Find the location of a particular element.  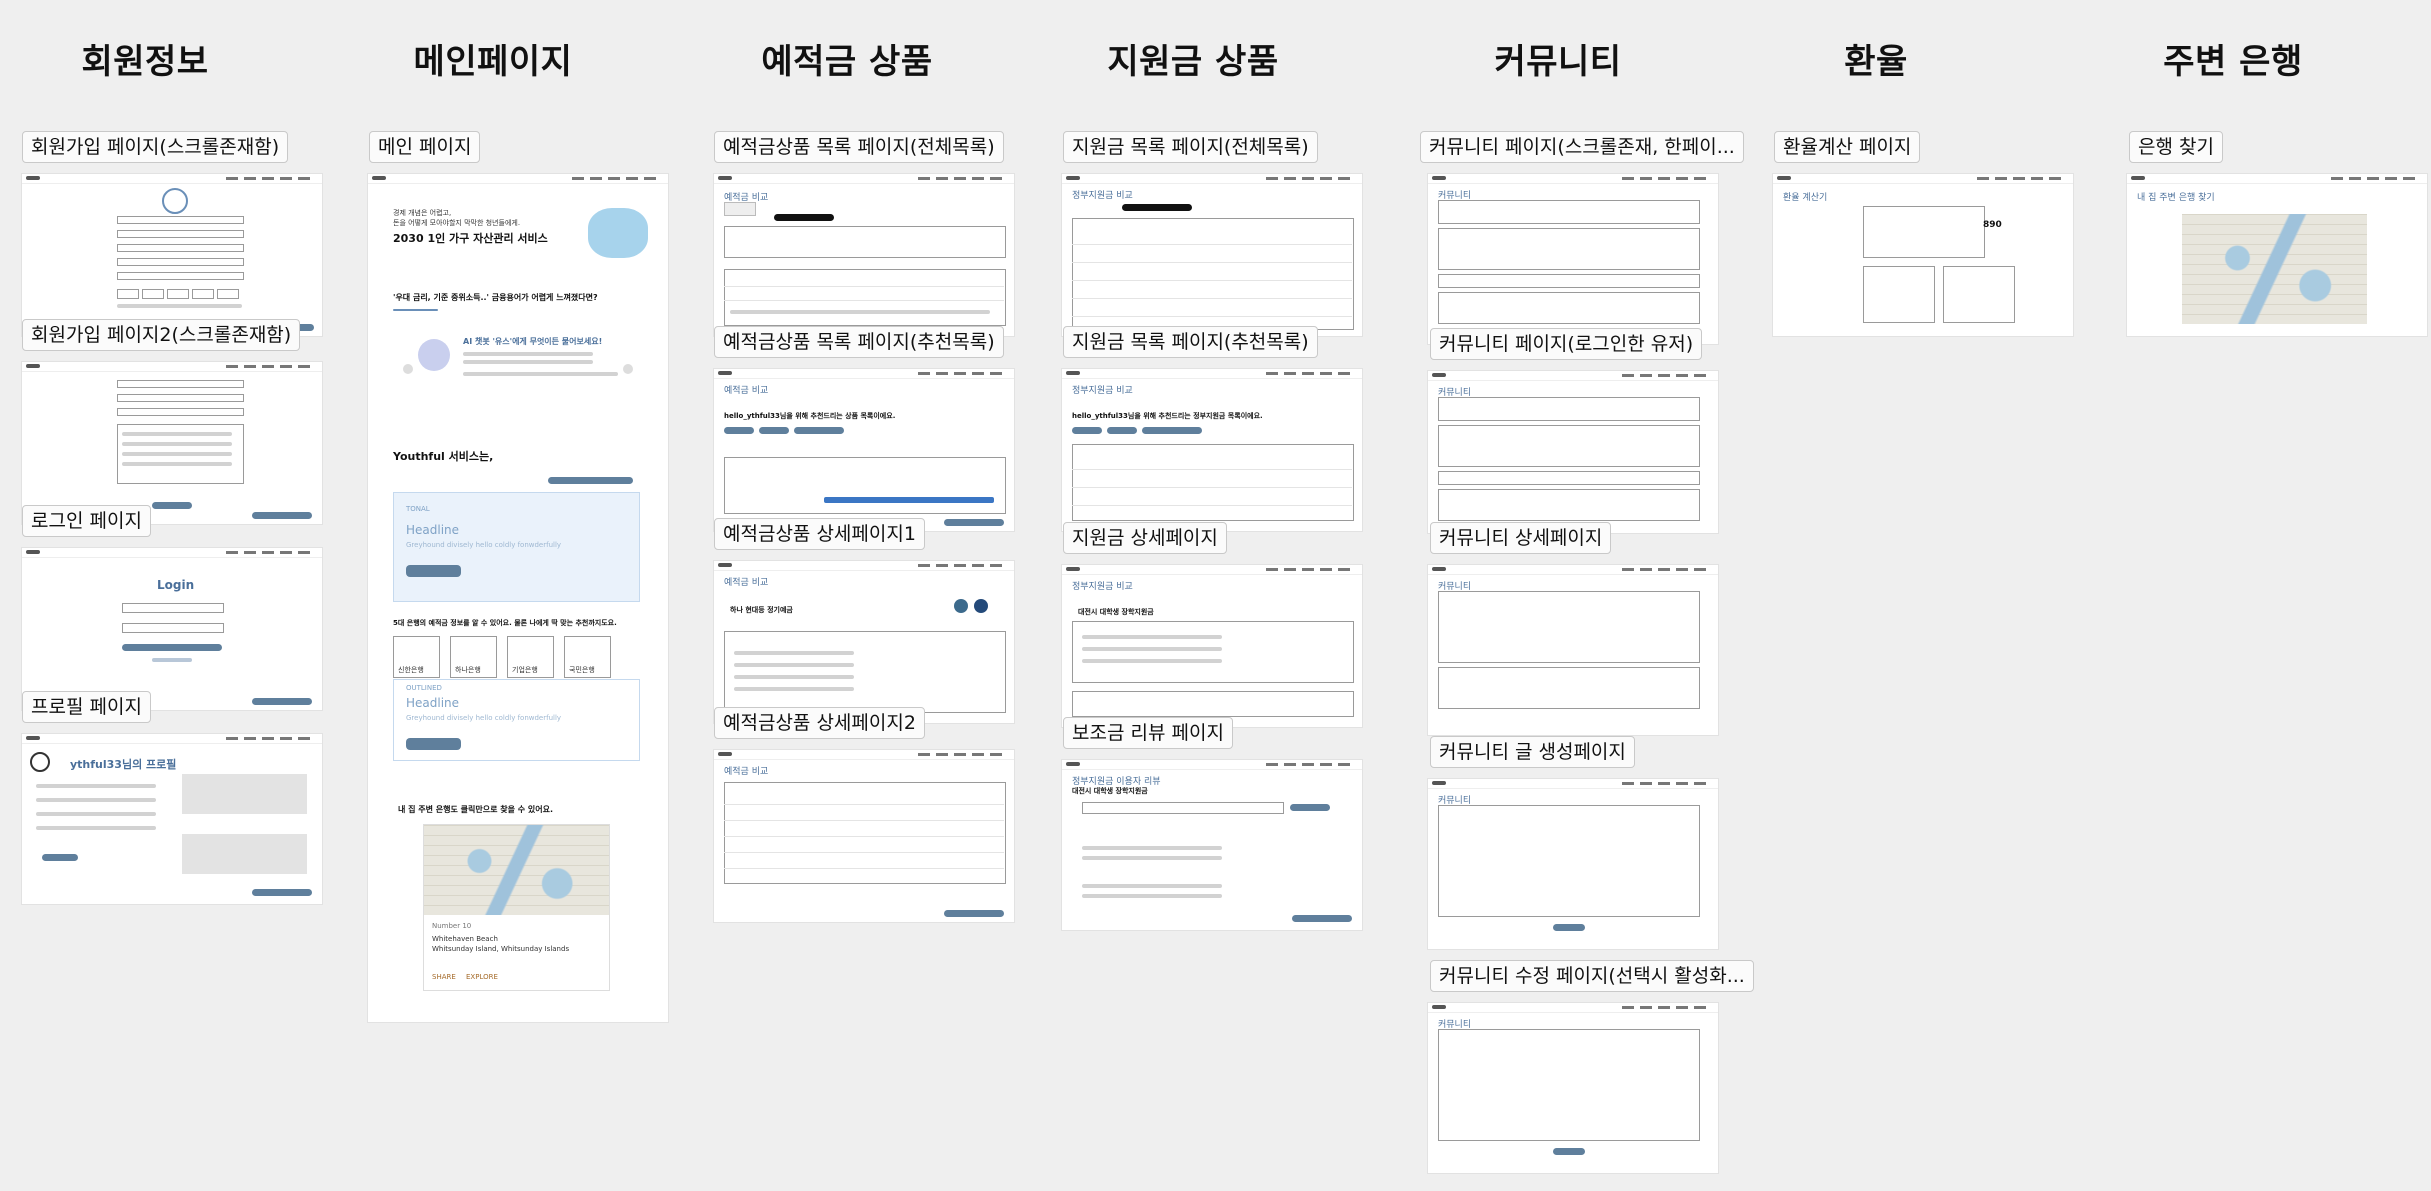

label-grant-rec: 지원금 목록 페이지(추천목록) is located at coordinates (1190, 342).